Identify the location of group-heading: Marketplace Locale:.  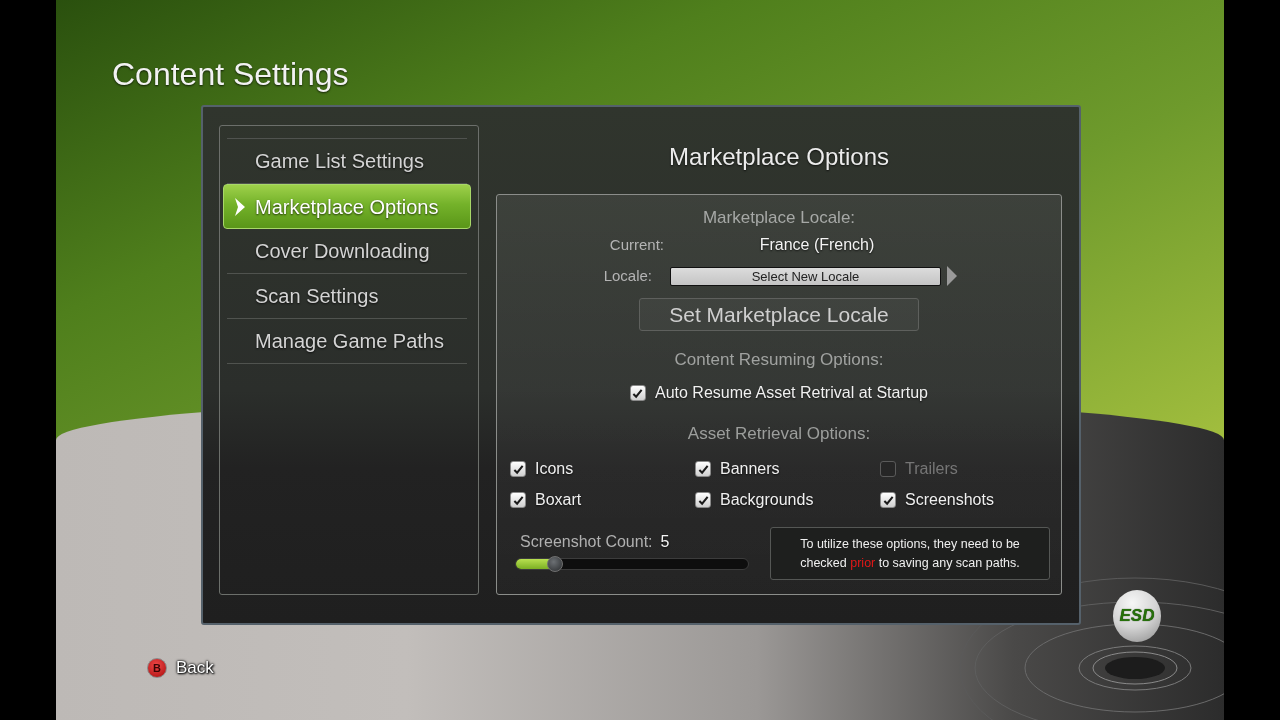
(779, 218).